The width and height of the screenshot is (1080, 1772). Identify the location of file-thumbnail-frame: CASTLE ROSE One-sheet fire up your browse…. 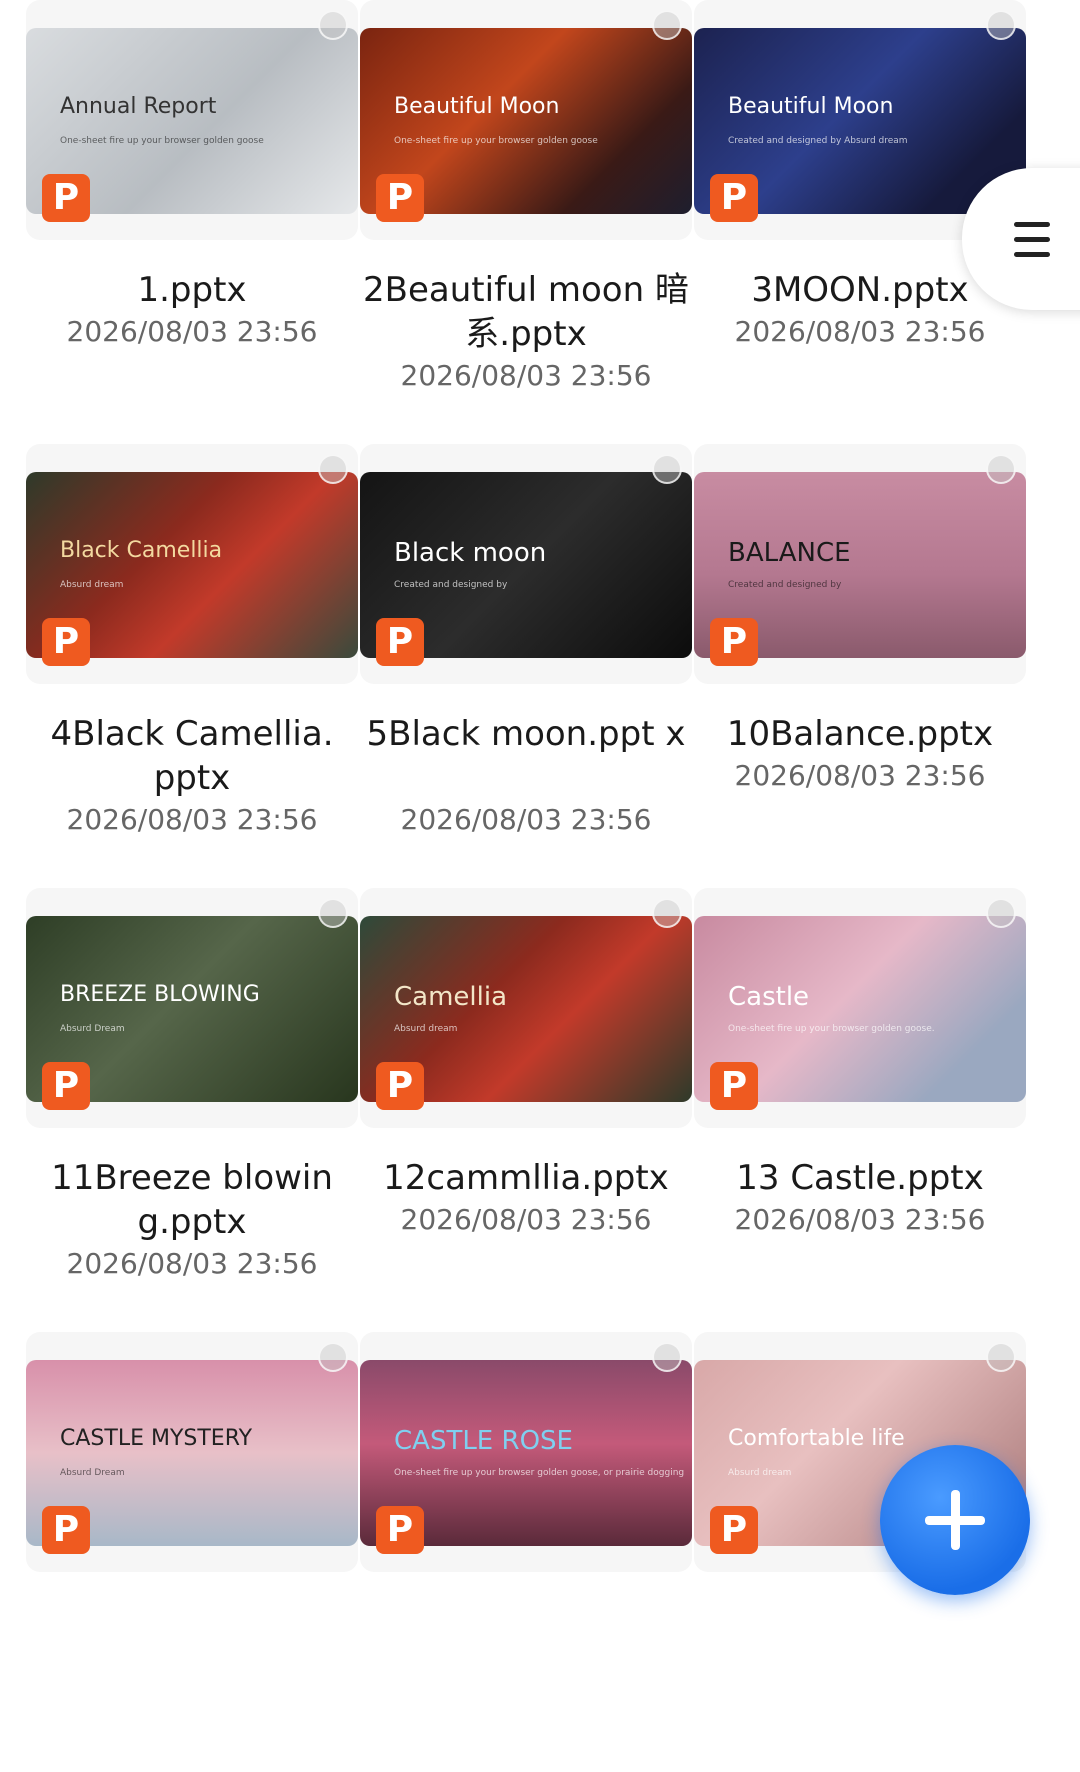
(526, 1452).